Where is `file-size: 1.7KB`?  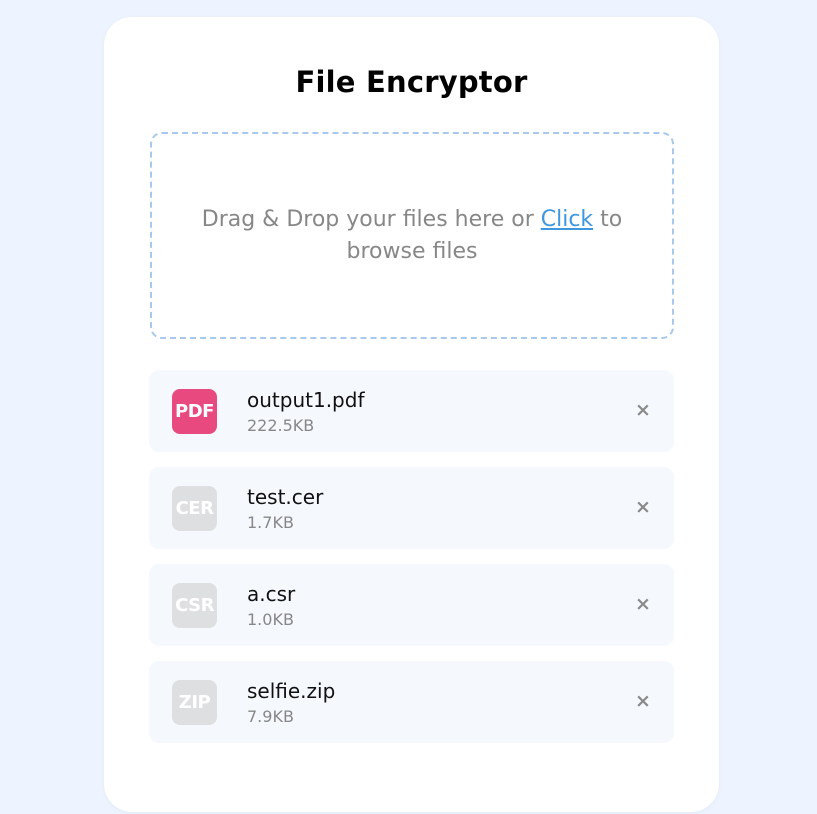
file-size: 1.7KB is located at coordinates (270, 522).